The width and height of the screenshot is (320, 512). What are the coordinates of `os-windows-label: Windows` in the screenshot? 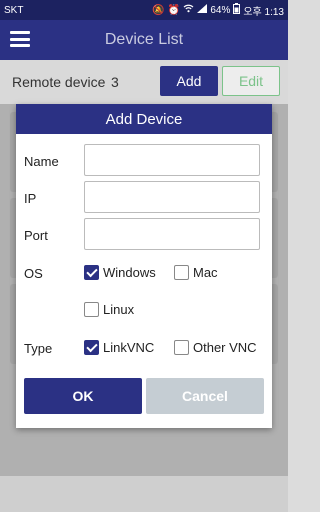 It's located at (129, 272).